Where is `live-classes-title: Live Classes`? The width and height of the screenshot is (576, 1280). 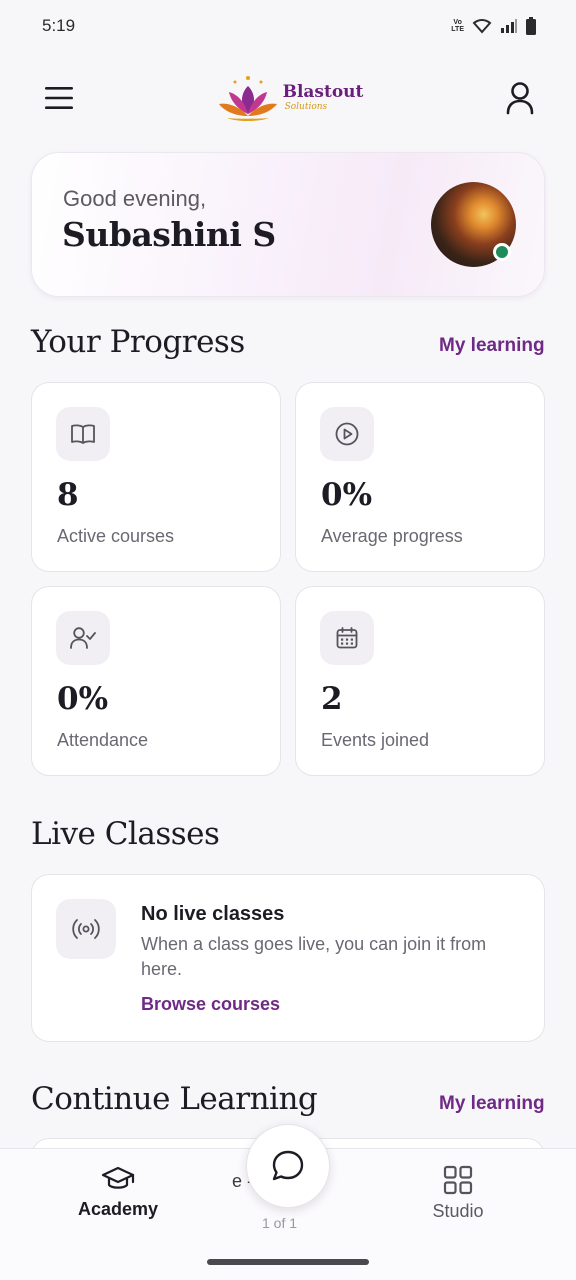 live-classes-title: Live Classes is located at coordinates (125, 834).